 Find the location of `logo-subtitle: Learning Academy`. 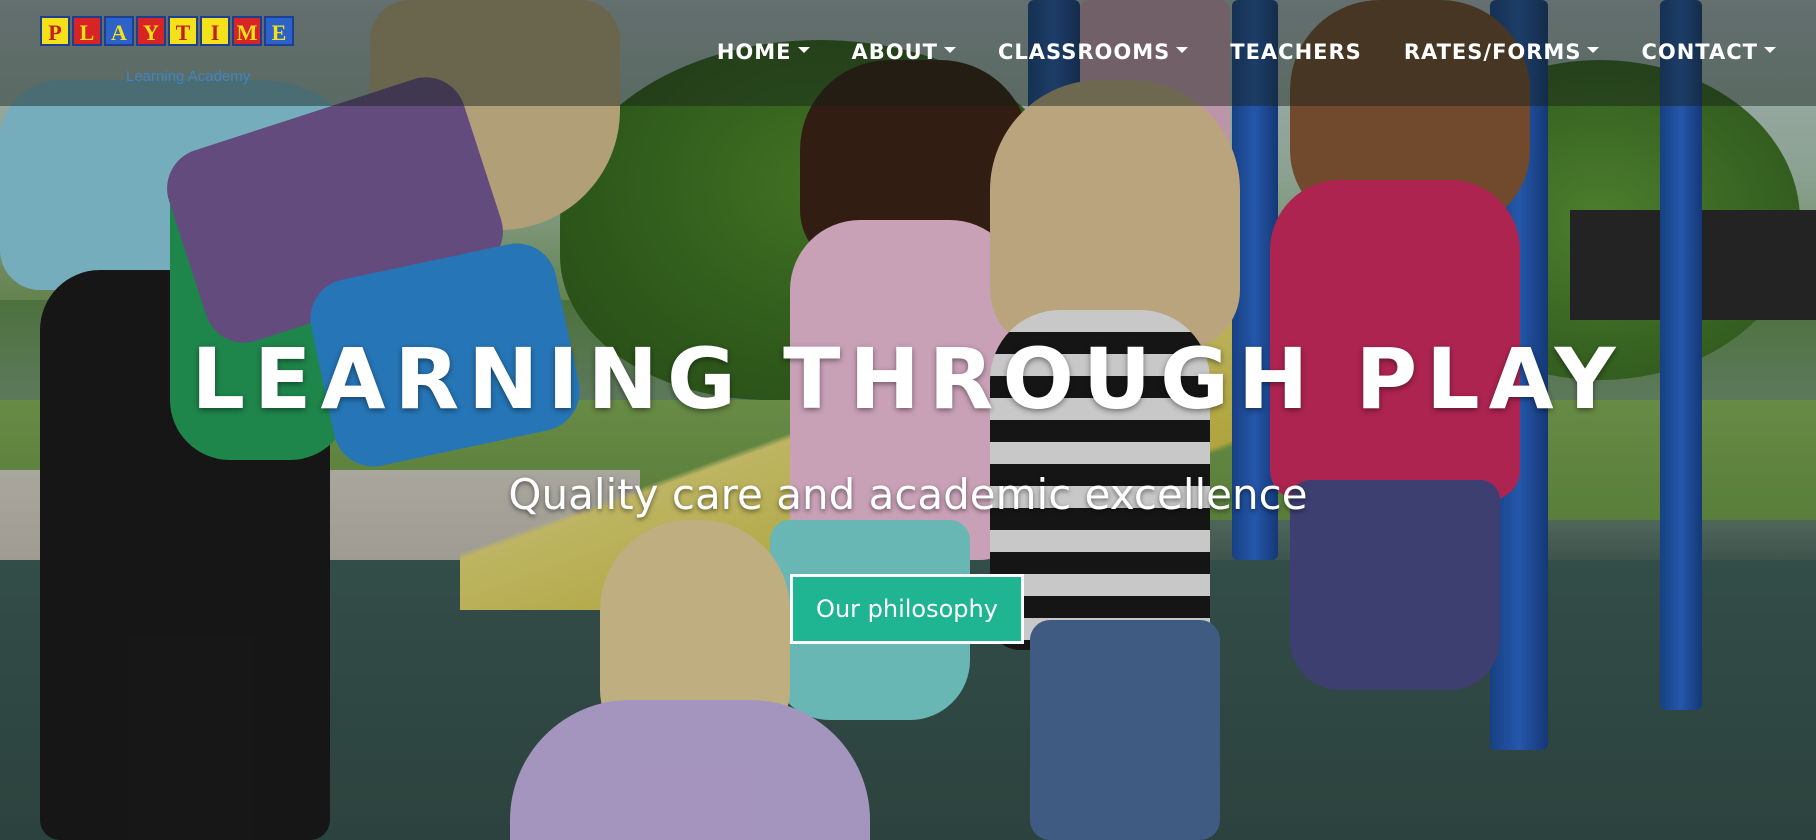

logo-subtitle: Learning Academy is located at coordinates (188, 76).